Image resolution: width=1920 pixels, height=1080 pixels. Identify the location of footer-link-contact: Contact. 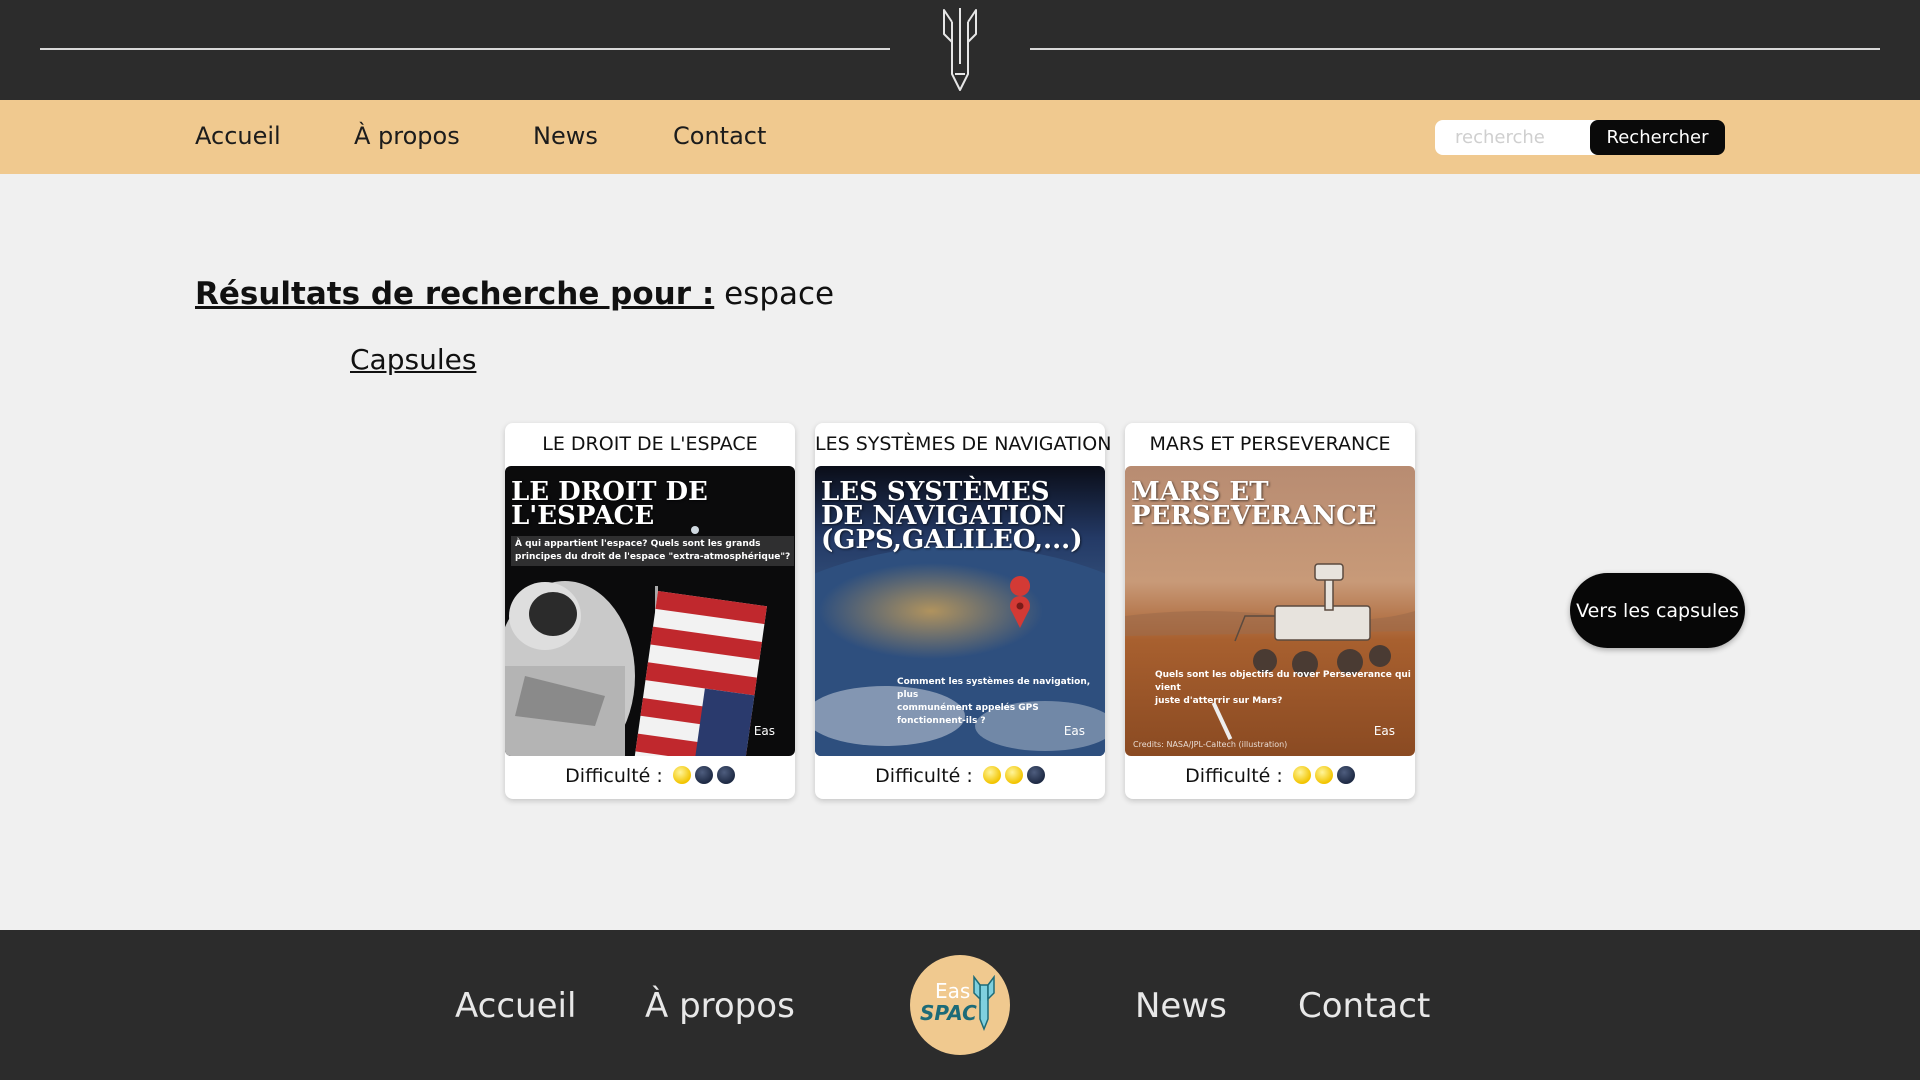
(1364, 1006).